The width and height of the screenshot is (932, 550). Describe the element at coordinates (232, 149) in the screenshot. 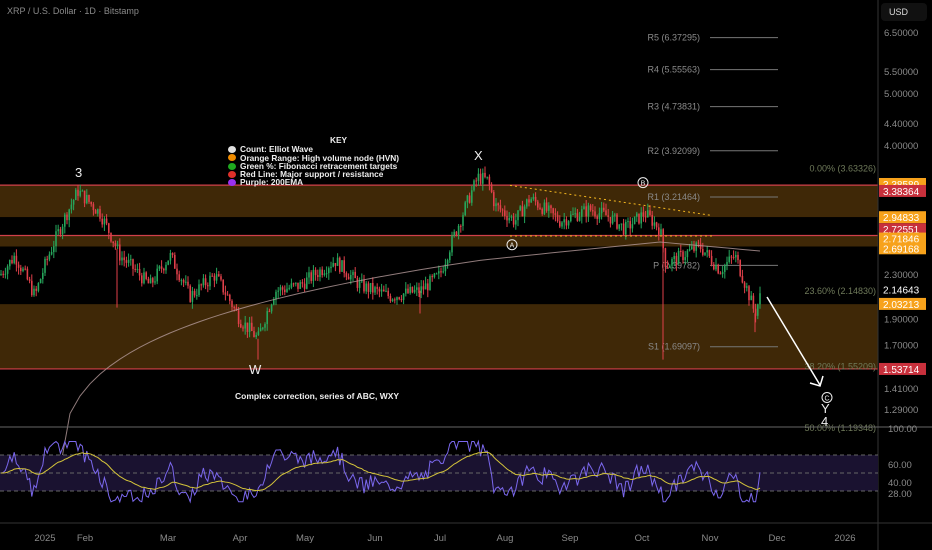

I see `color-dot-icon` at that location.